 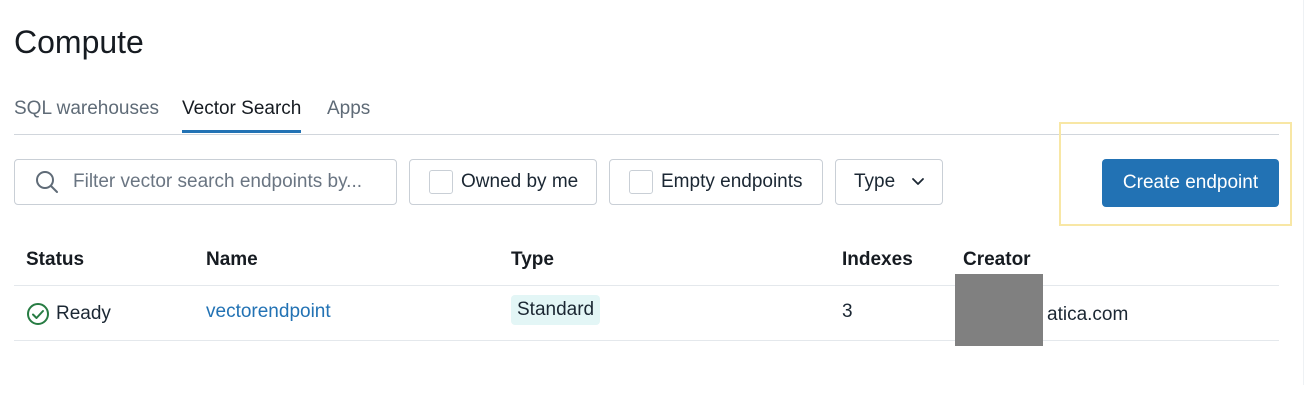 What do you see at coordinates (556, 310) in the screenshot?
I see `type-badge: Standard` at bounding box center [556, 310].